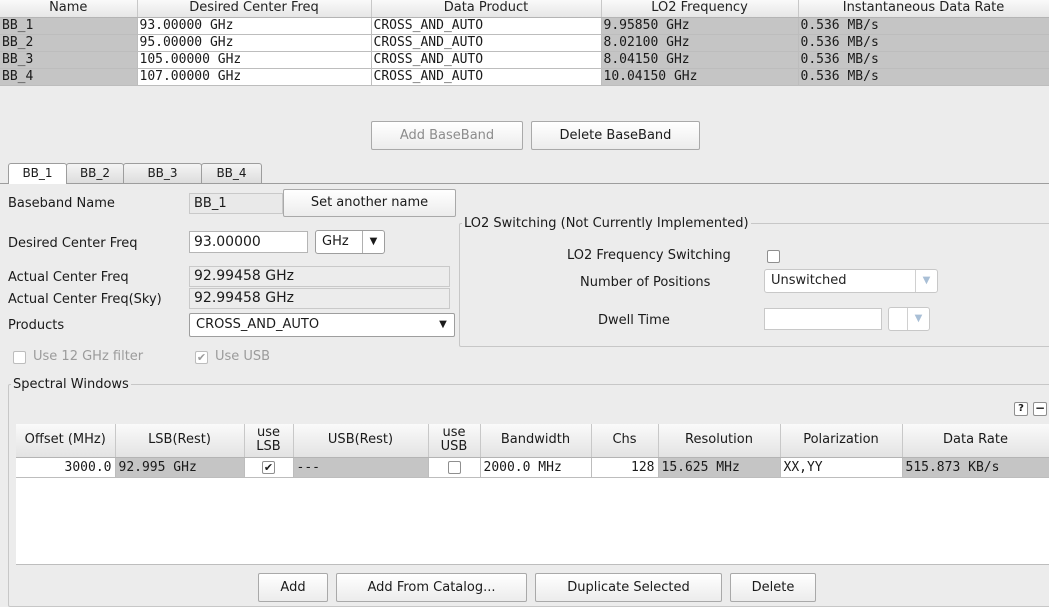 The height and width of the screenshot is (607, 1049). Describe the element at coordinates (180, 467) in the screenshot. I see `cell-lsb-rest: 92.995 GHz` at that location.